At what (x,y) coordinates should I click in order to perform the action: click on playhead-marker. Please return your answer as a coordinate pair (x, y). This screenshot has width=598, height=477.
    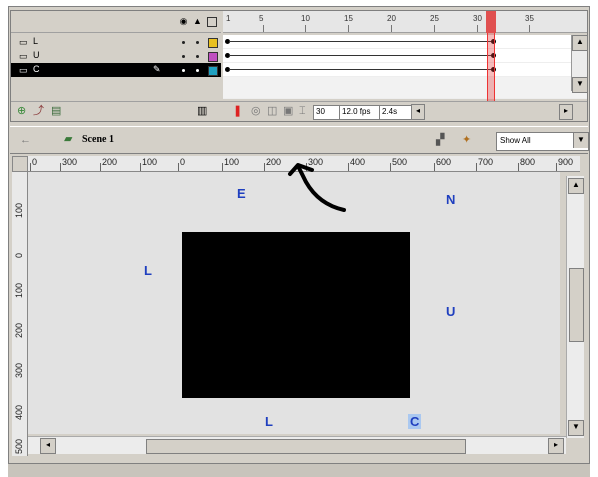
    Looking at the image, I should click on (491, 22).